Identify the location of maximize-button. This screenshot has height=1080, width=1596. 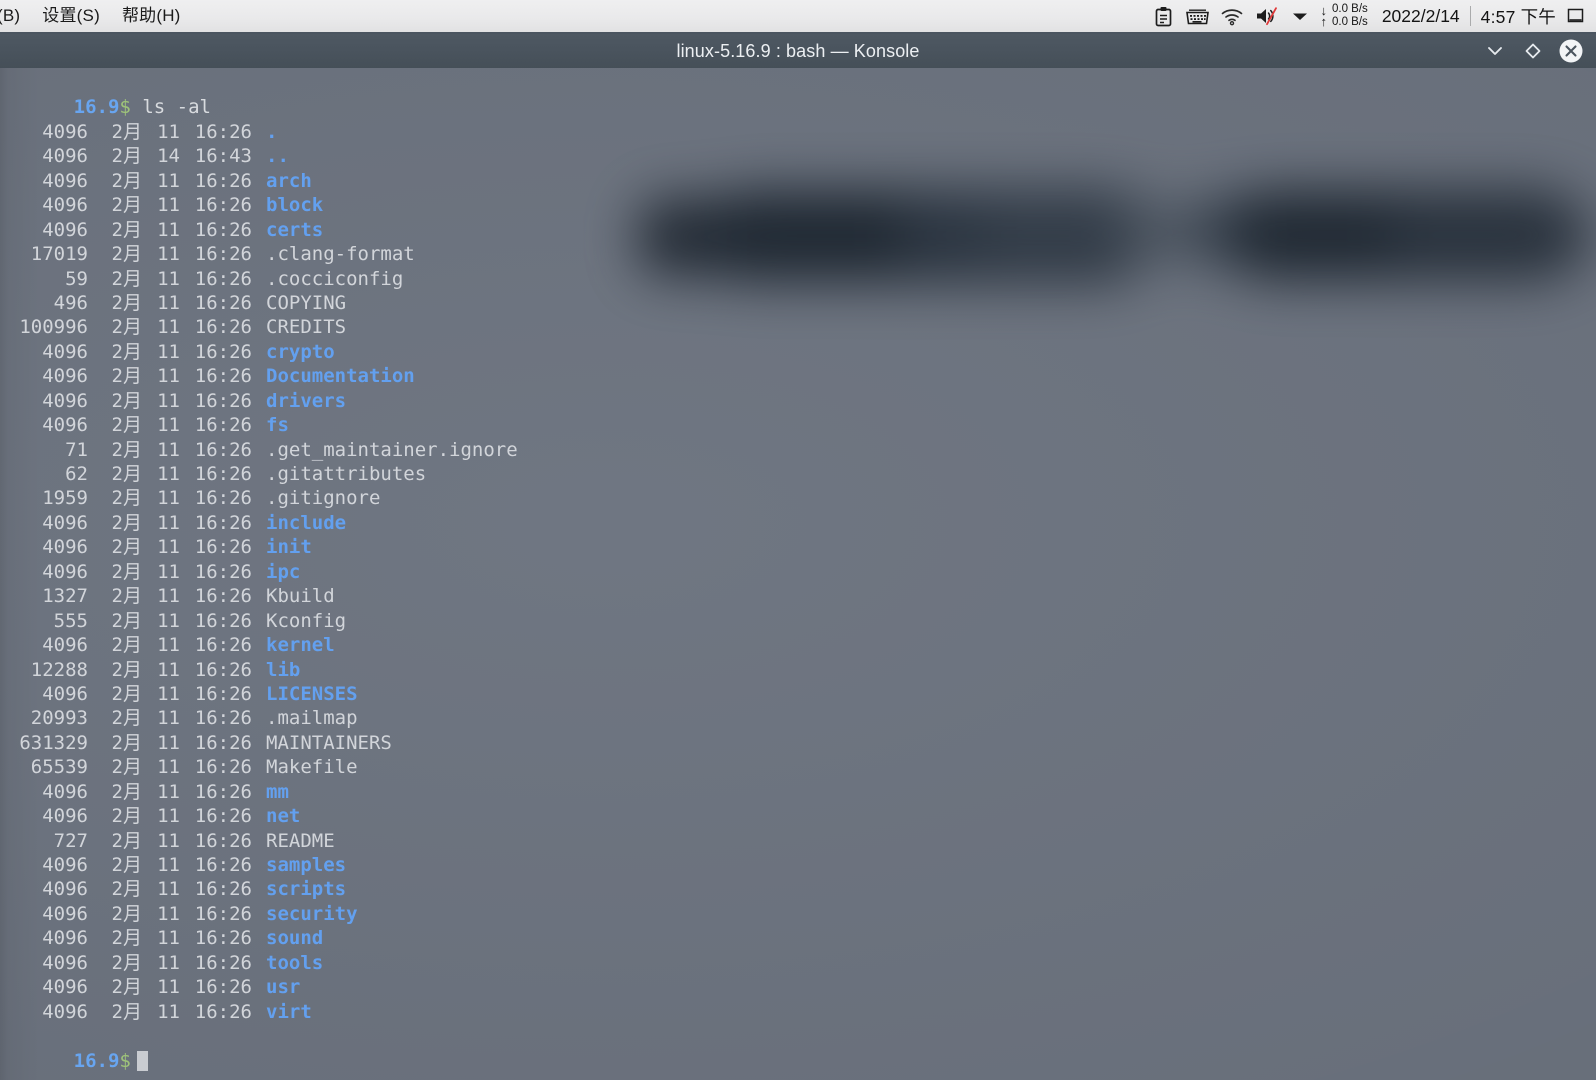
(1533, 51).